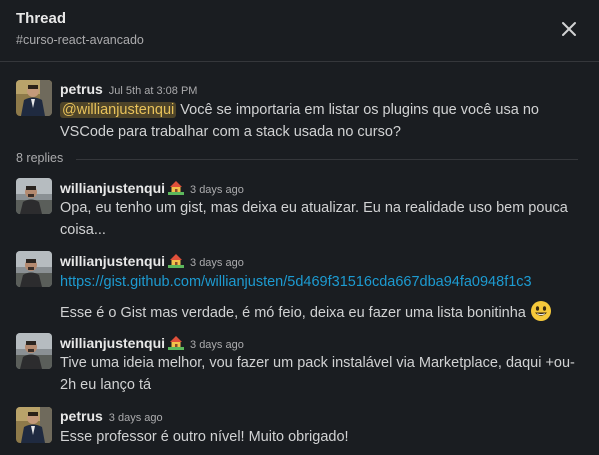 This screenshot has width=599, height=455. I want to click on close-button, so click(569, 29).